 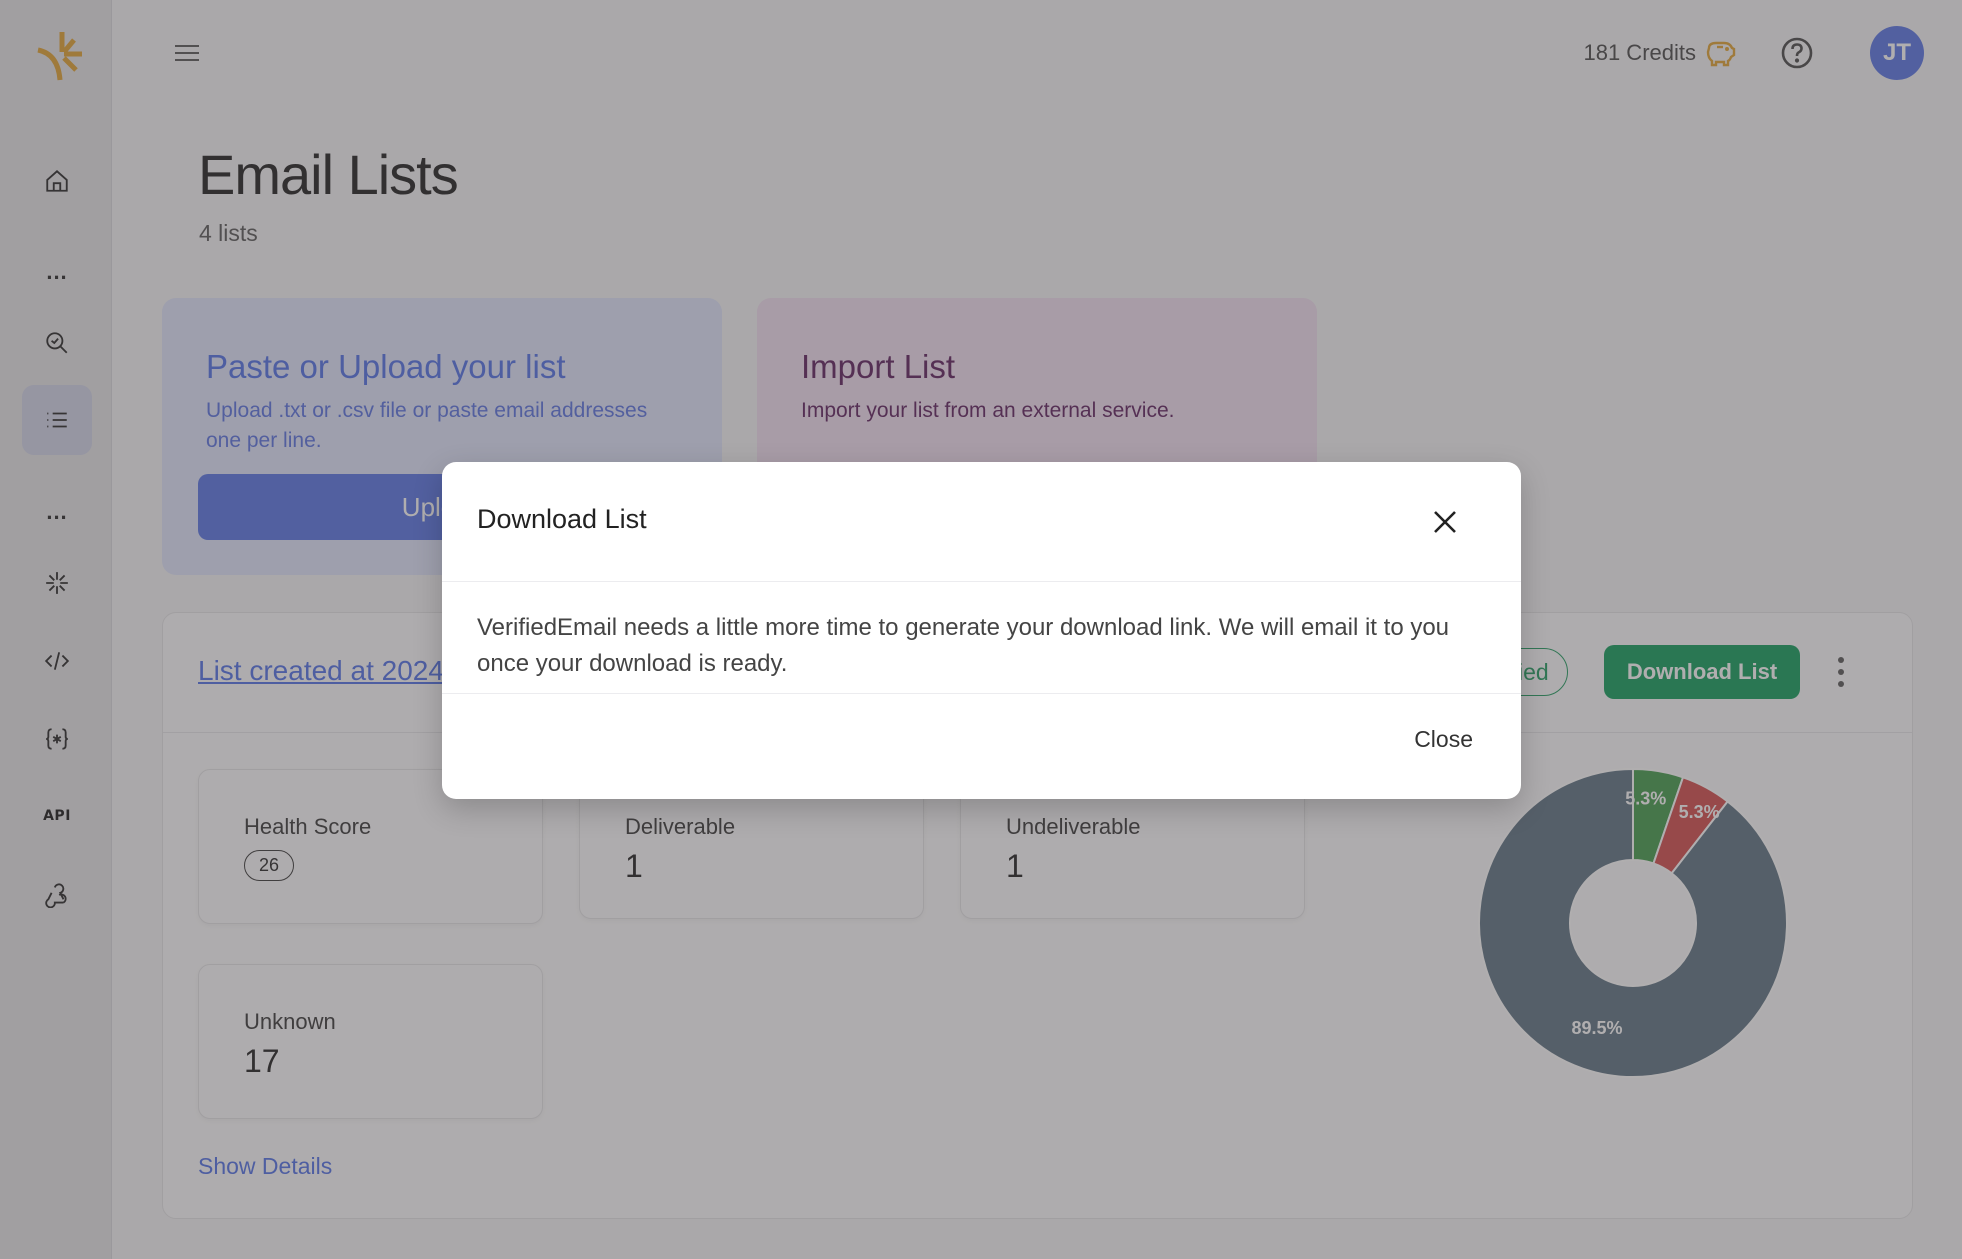 I want to click on modal-header: Download List, so click(x=981, y=522).